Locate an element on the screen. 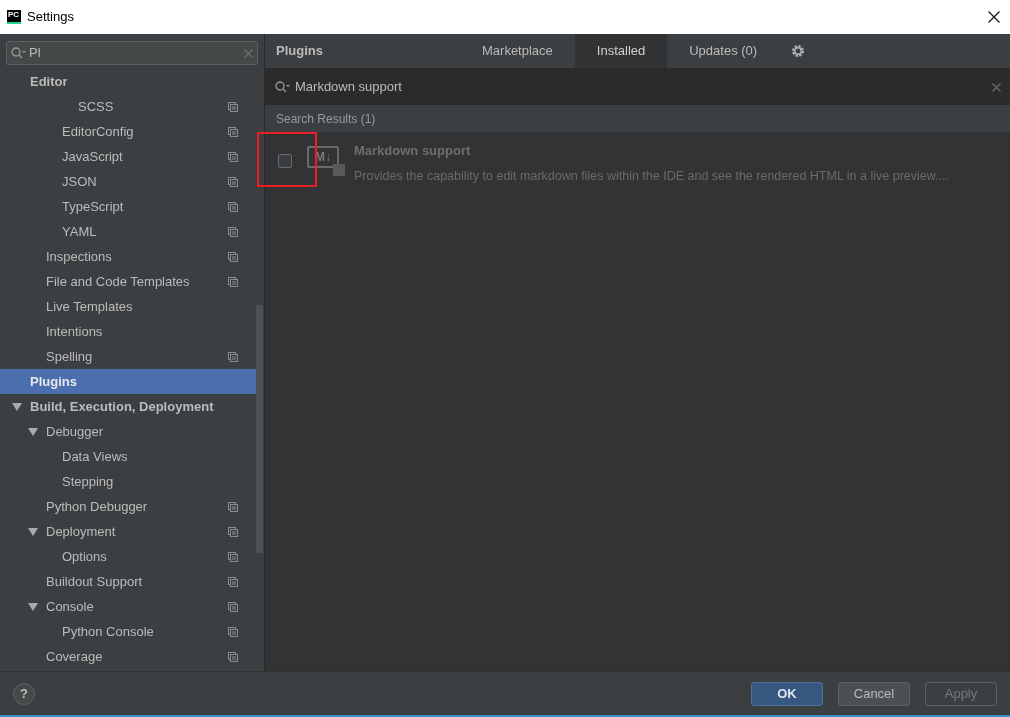 Image resolution: width=1010 pixels, height=717 pixels. app-logo: PC is located at coordinates (14, 17).